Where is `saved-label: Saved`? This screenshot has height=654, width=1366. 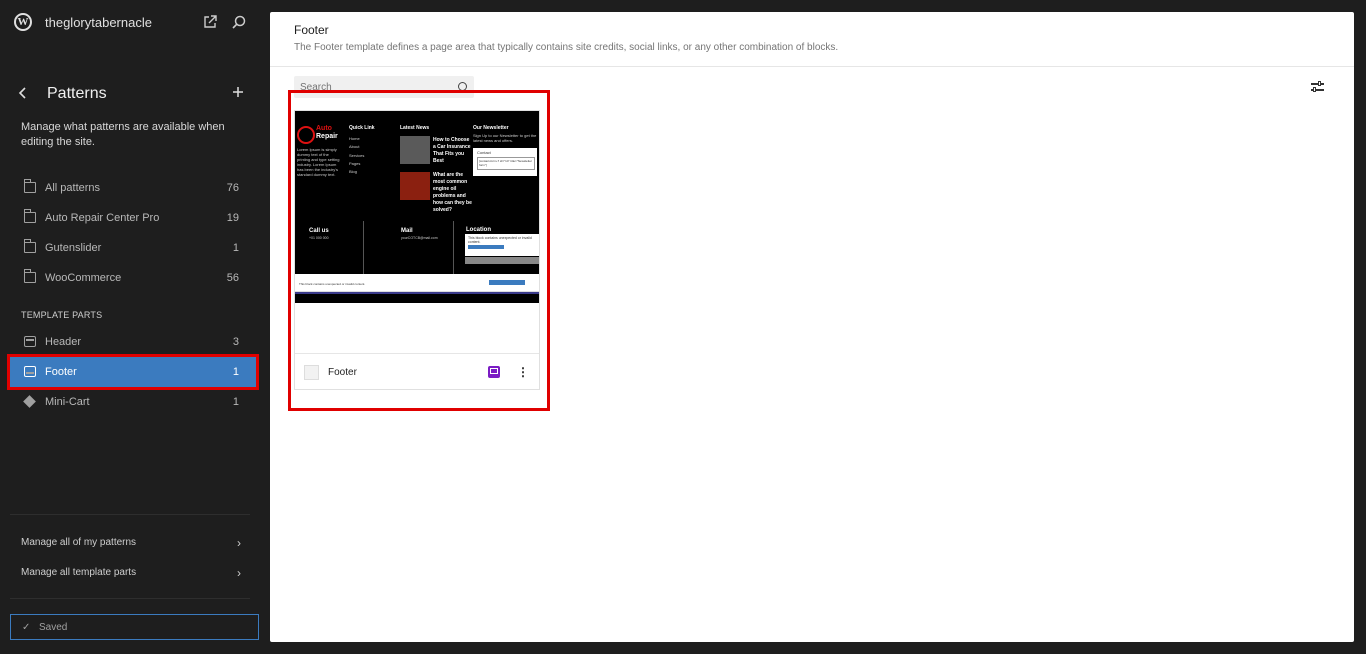
saved-label: Saved is located at coordinates (53, 627).